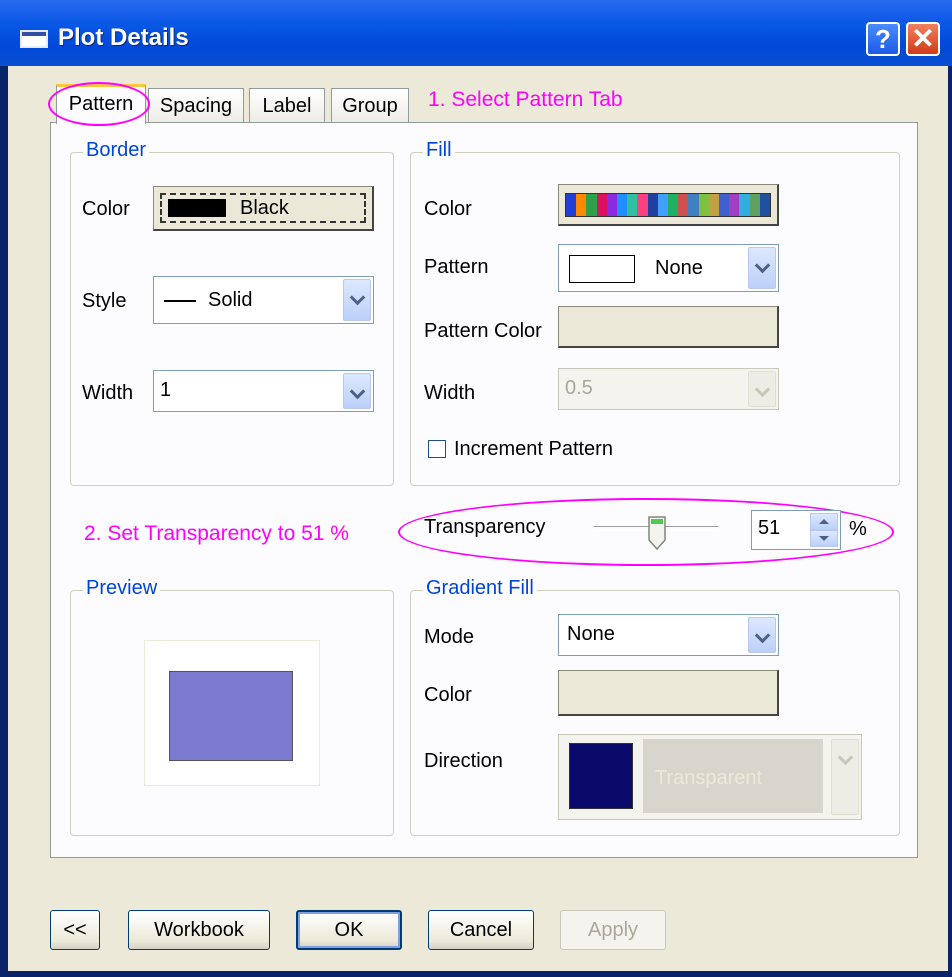 The height and width of the screenshot is (977, 952). I want to click on fill-width-select: 0.5, so click(668, 389).